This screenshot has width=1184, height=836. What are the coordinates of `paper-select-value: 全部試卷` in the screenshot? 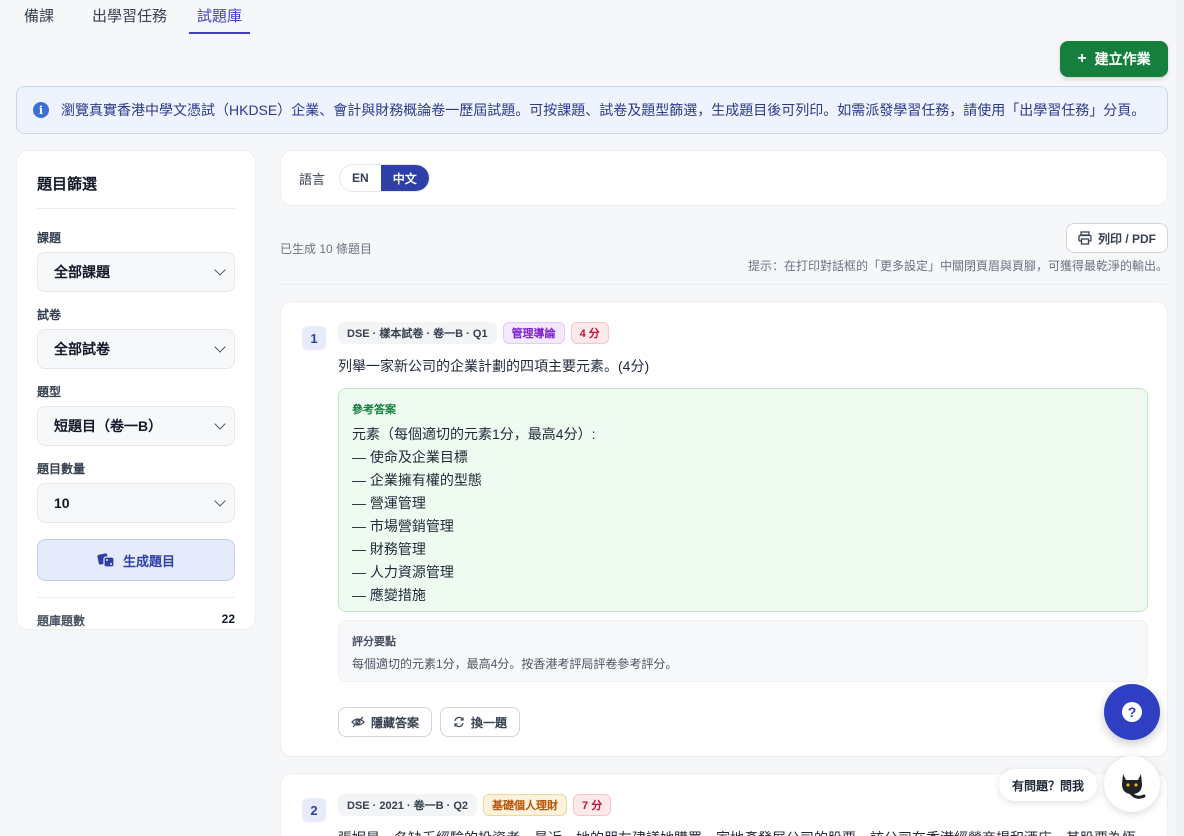 It's located at (82, 349).